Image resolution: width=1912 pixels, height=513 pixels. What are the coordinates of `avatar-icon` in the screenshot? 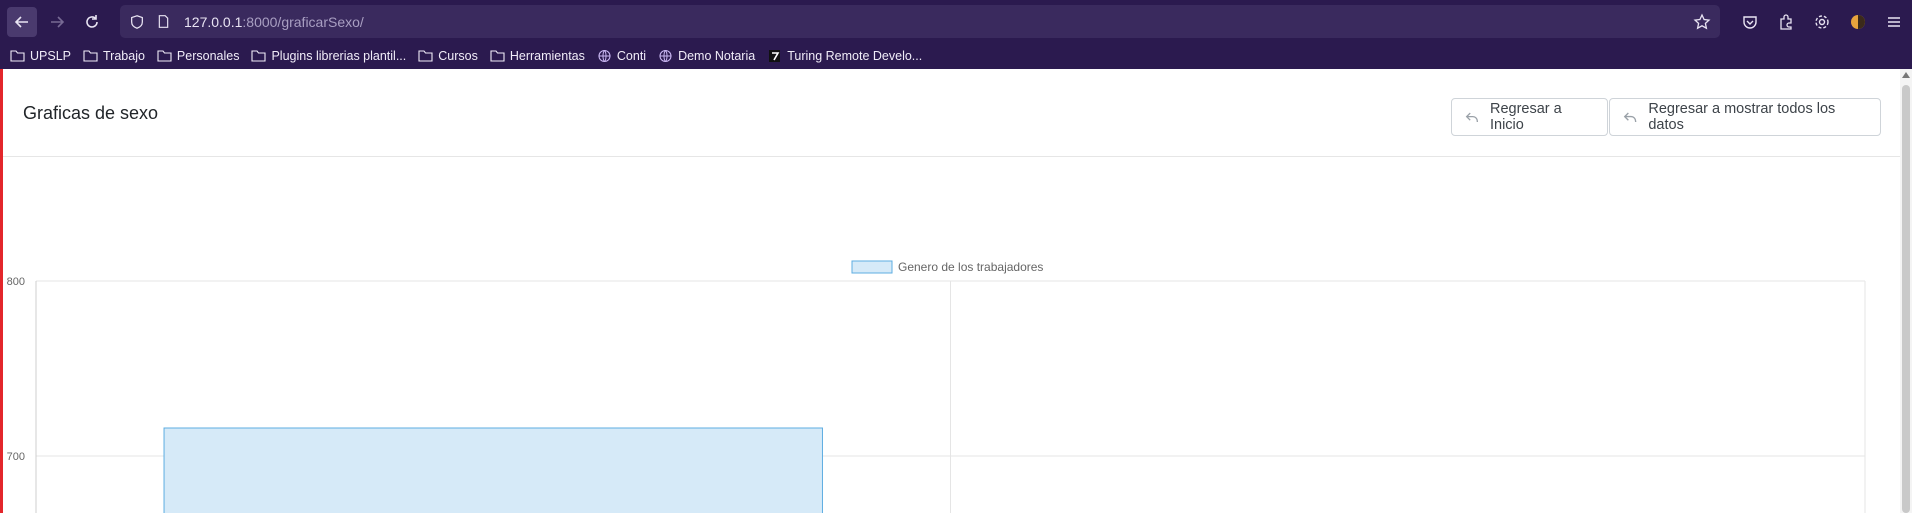 It's located at (1858, 21).